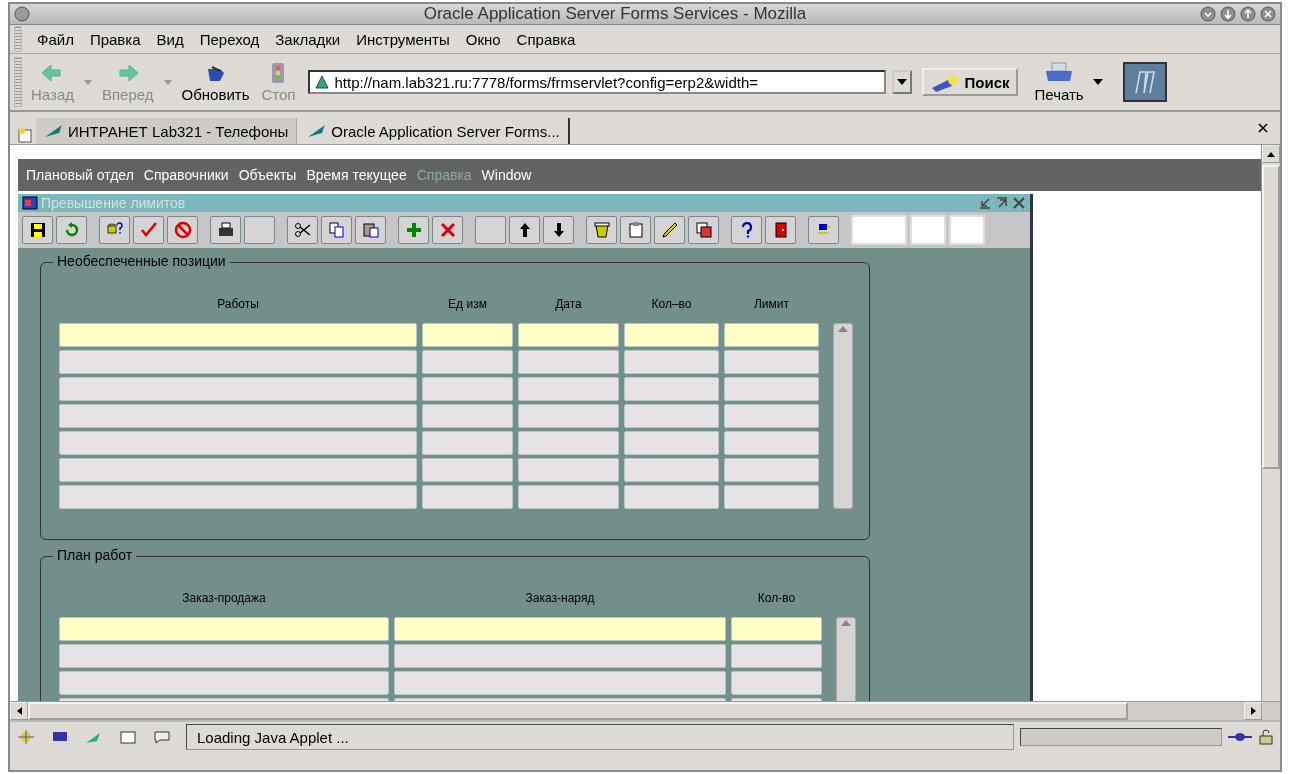 The image size is (1289, 774). What do you see at coordinates (170, 39) in the screenshot?
I see `menu-item: Вид` at bounding box center [170, 39].